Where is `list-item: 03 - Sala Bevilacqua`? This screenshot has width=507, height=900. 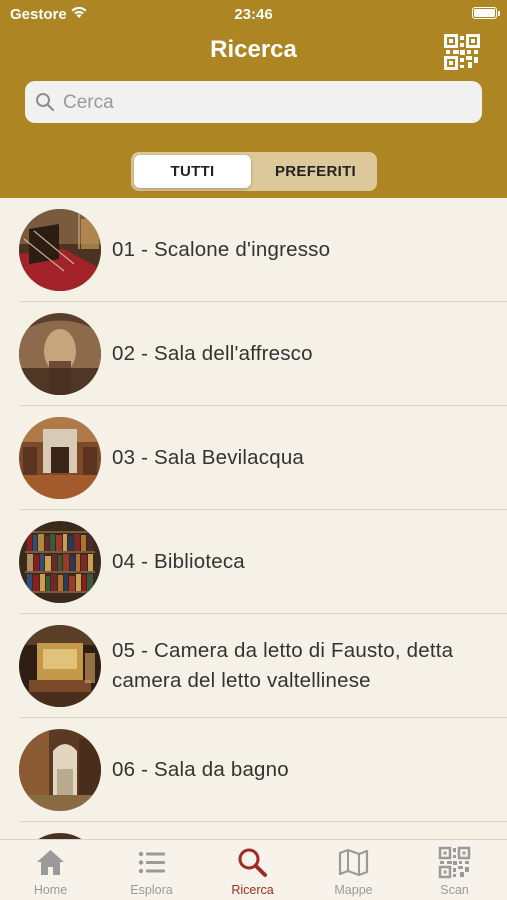
list-item: 03 - Sala Bevilacqua is located at coordinates (253, 458).